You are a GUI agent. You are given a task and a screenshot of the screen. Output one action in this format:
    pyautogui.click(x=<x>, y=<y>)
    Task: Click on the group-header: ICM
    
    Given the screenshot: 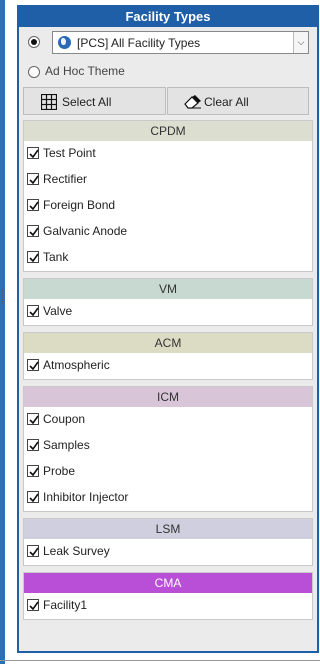 What is the action you would take?
    pyautogui.click(x=168, y=397)
    